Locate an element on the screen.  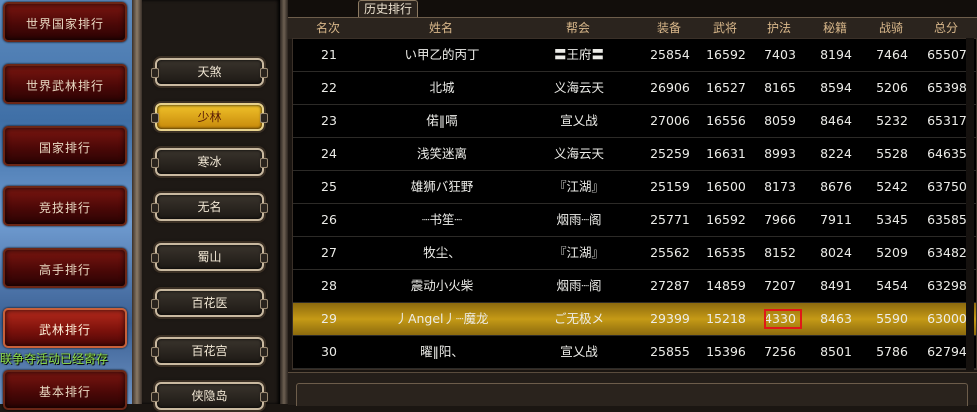
cell-mount: 5528 is located at coordinates (892, 153).